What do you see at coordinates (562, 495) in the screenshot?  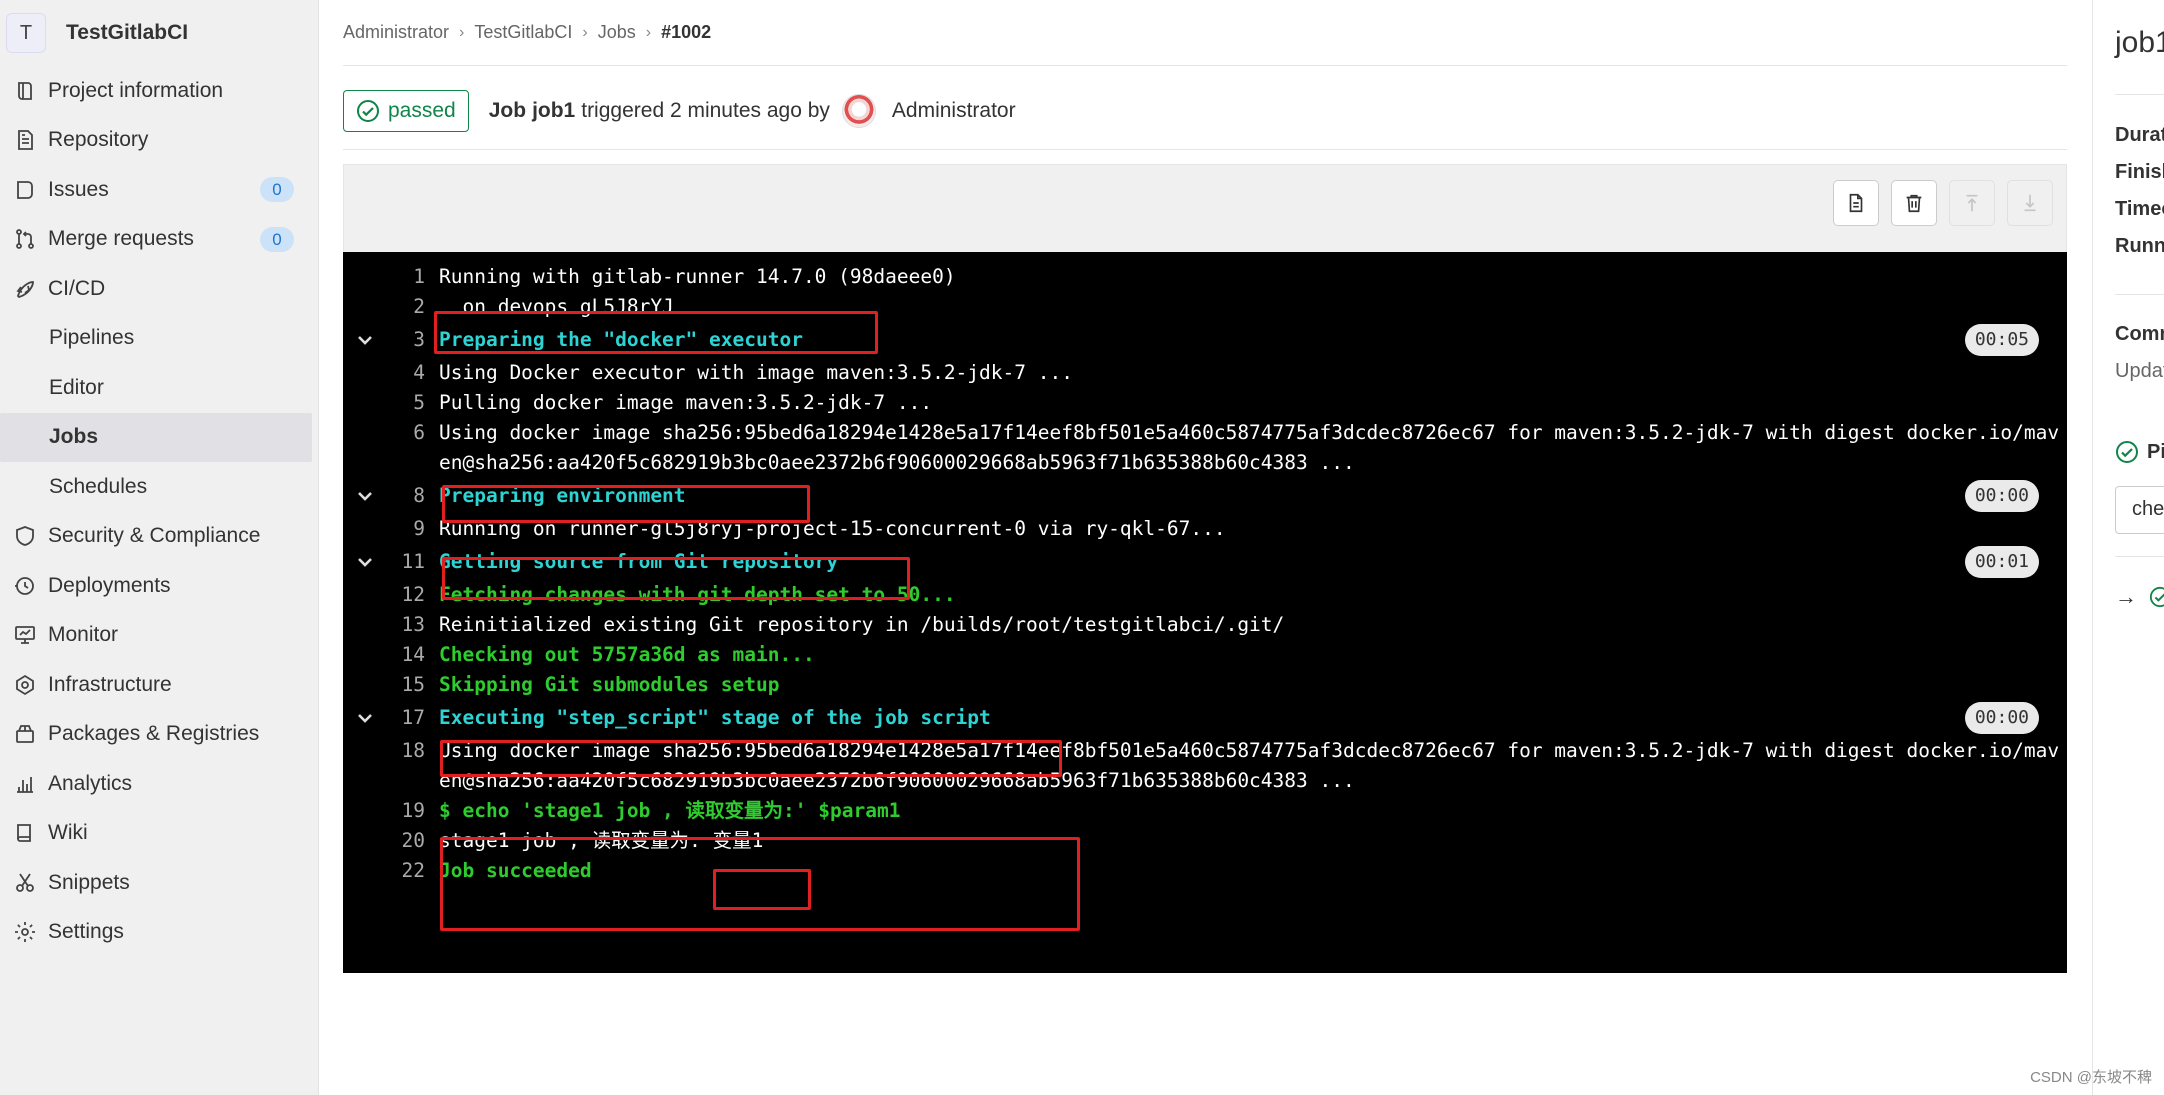 I see `log-text: Preparing environment` at bounding box center [562, 495].